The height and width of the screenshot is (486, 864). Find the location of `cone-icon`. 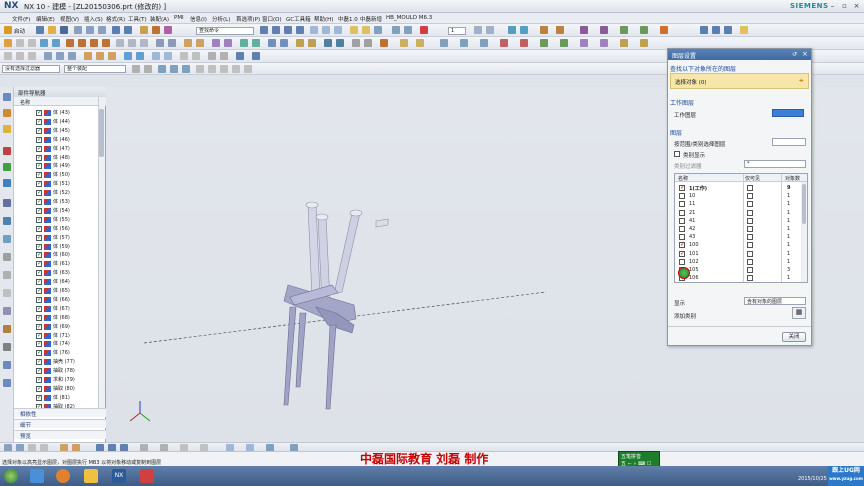

cone-icon is located at coordinates (94, 43).